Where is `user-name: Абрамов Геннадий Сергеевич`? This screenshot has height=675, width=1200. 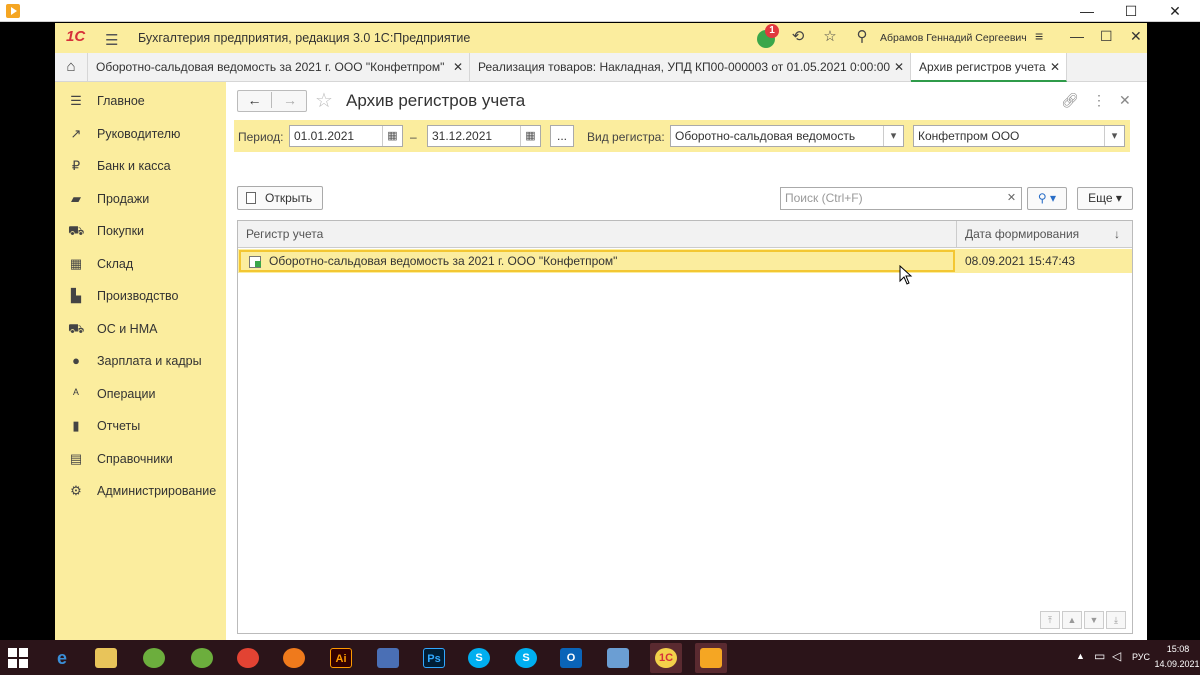
user-name: Абрамов Геннадий Сергеевич is located at coordinates (953, 38).